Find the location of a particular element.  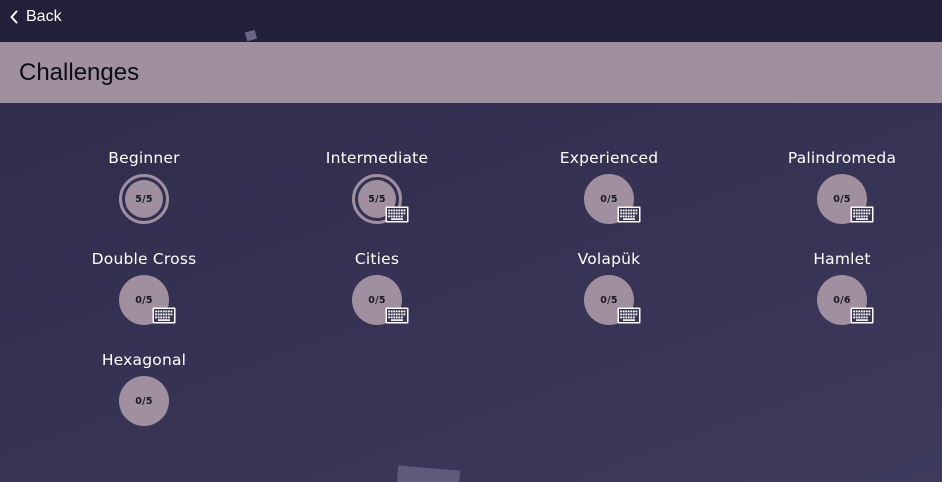

challenge-name: Experienced is located at coordinates (609, 158).